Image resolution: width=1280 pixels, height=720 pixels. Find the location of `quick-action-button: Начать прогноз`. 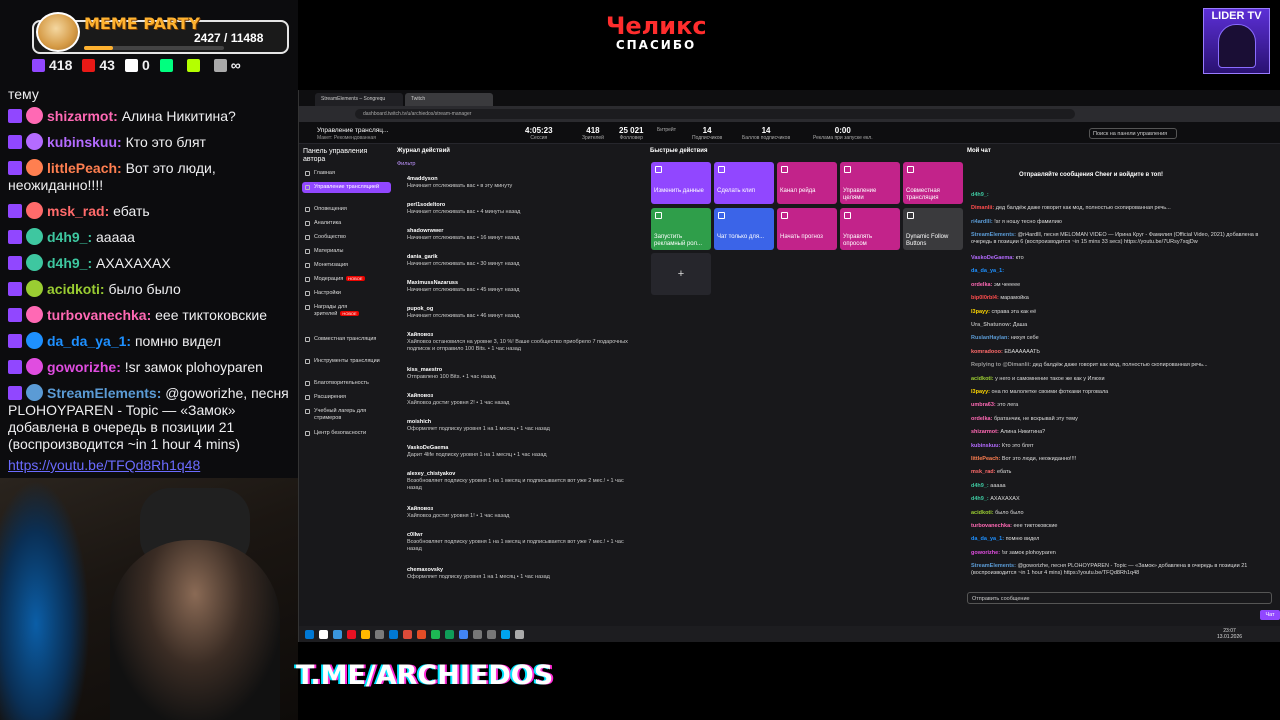

quick-action-button: Начать прогноз is located at coordinates (807, 229).